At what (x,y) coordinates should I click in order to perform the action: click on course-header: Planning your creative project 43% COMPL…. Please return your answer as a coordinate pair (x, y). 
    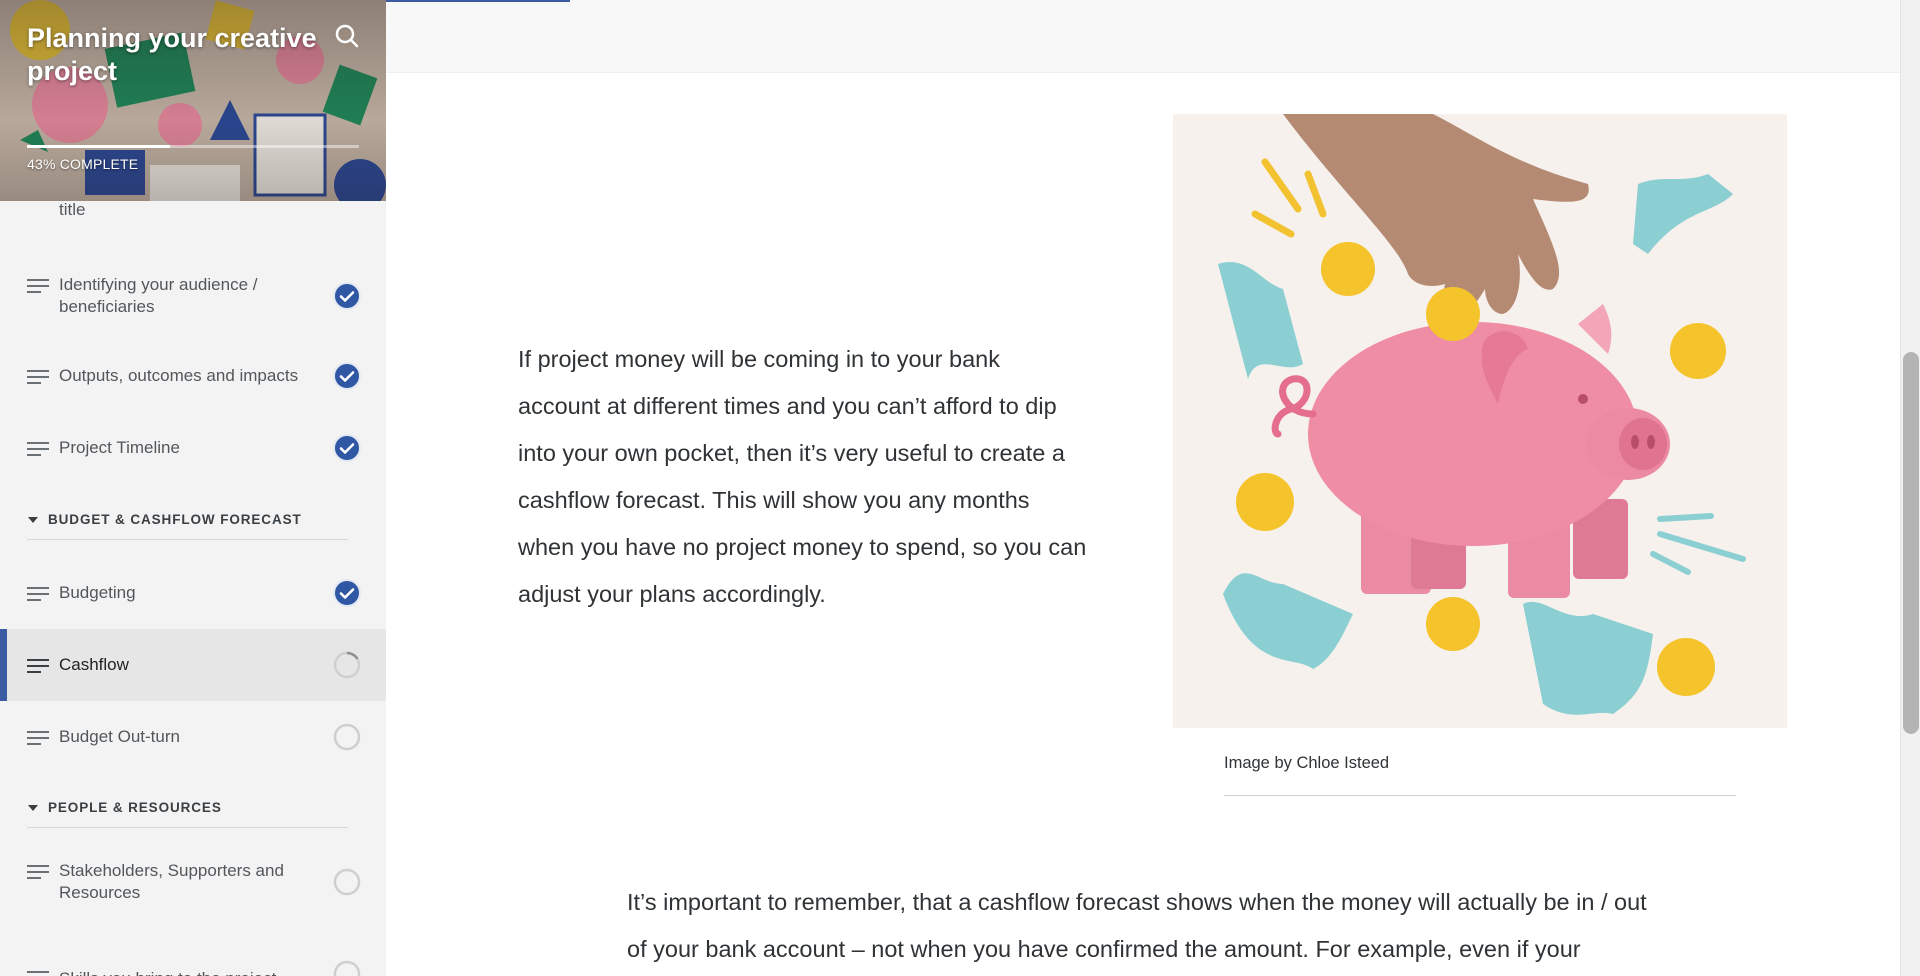
    Looking at the image, I should click on (193, 100).